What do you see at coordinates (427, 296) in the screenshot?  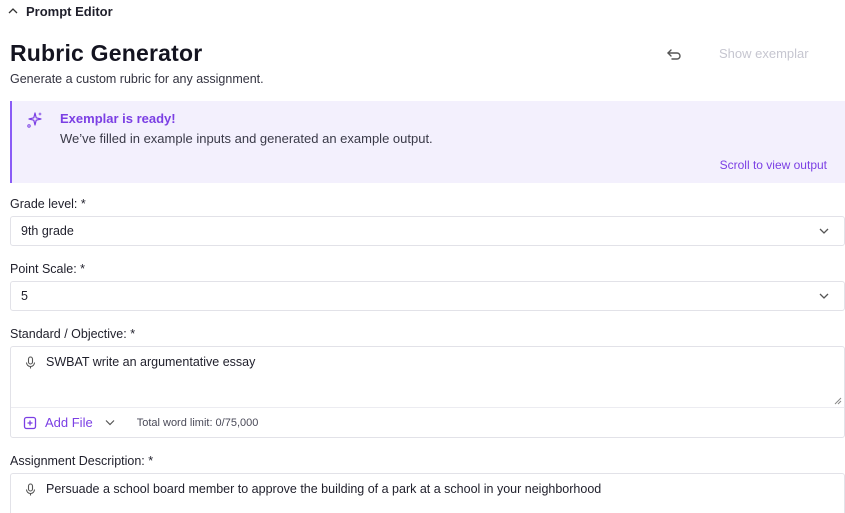 I see `point-scale-select: 5` at bounding box center [427, 296].